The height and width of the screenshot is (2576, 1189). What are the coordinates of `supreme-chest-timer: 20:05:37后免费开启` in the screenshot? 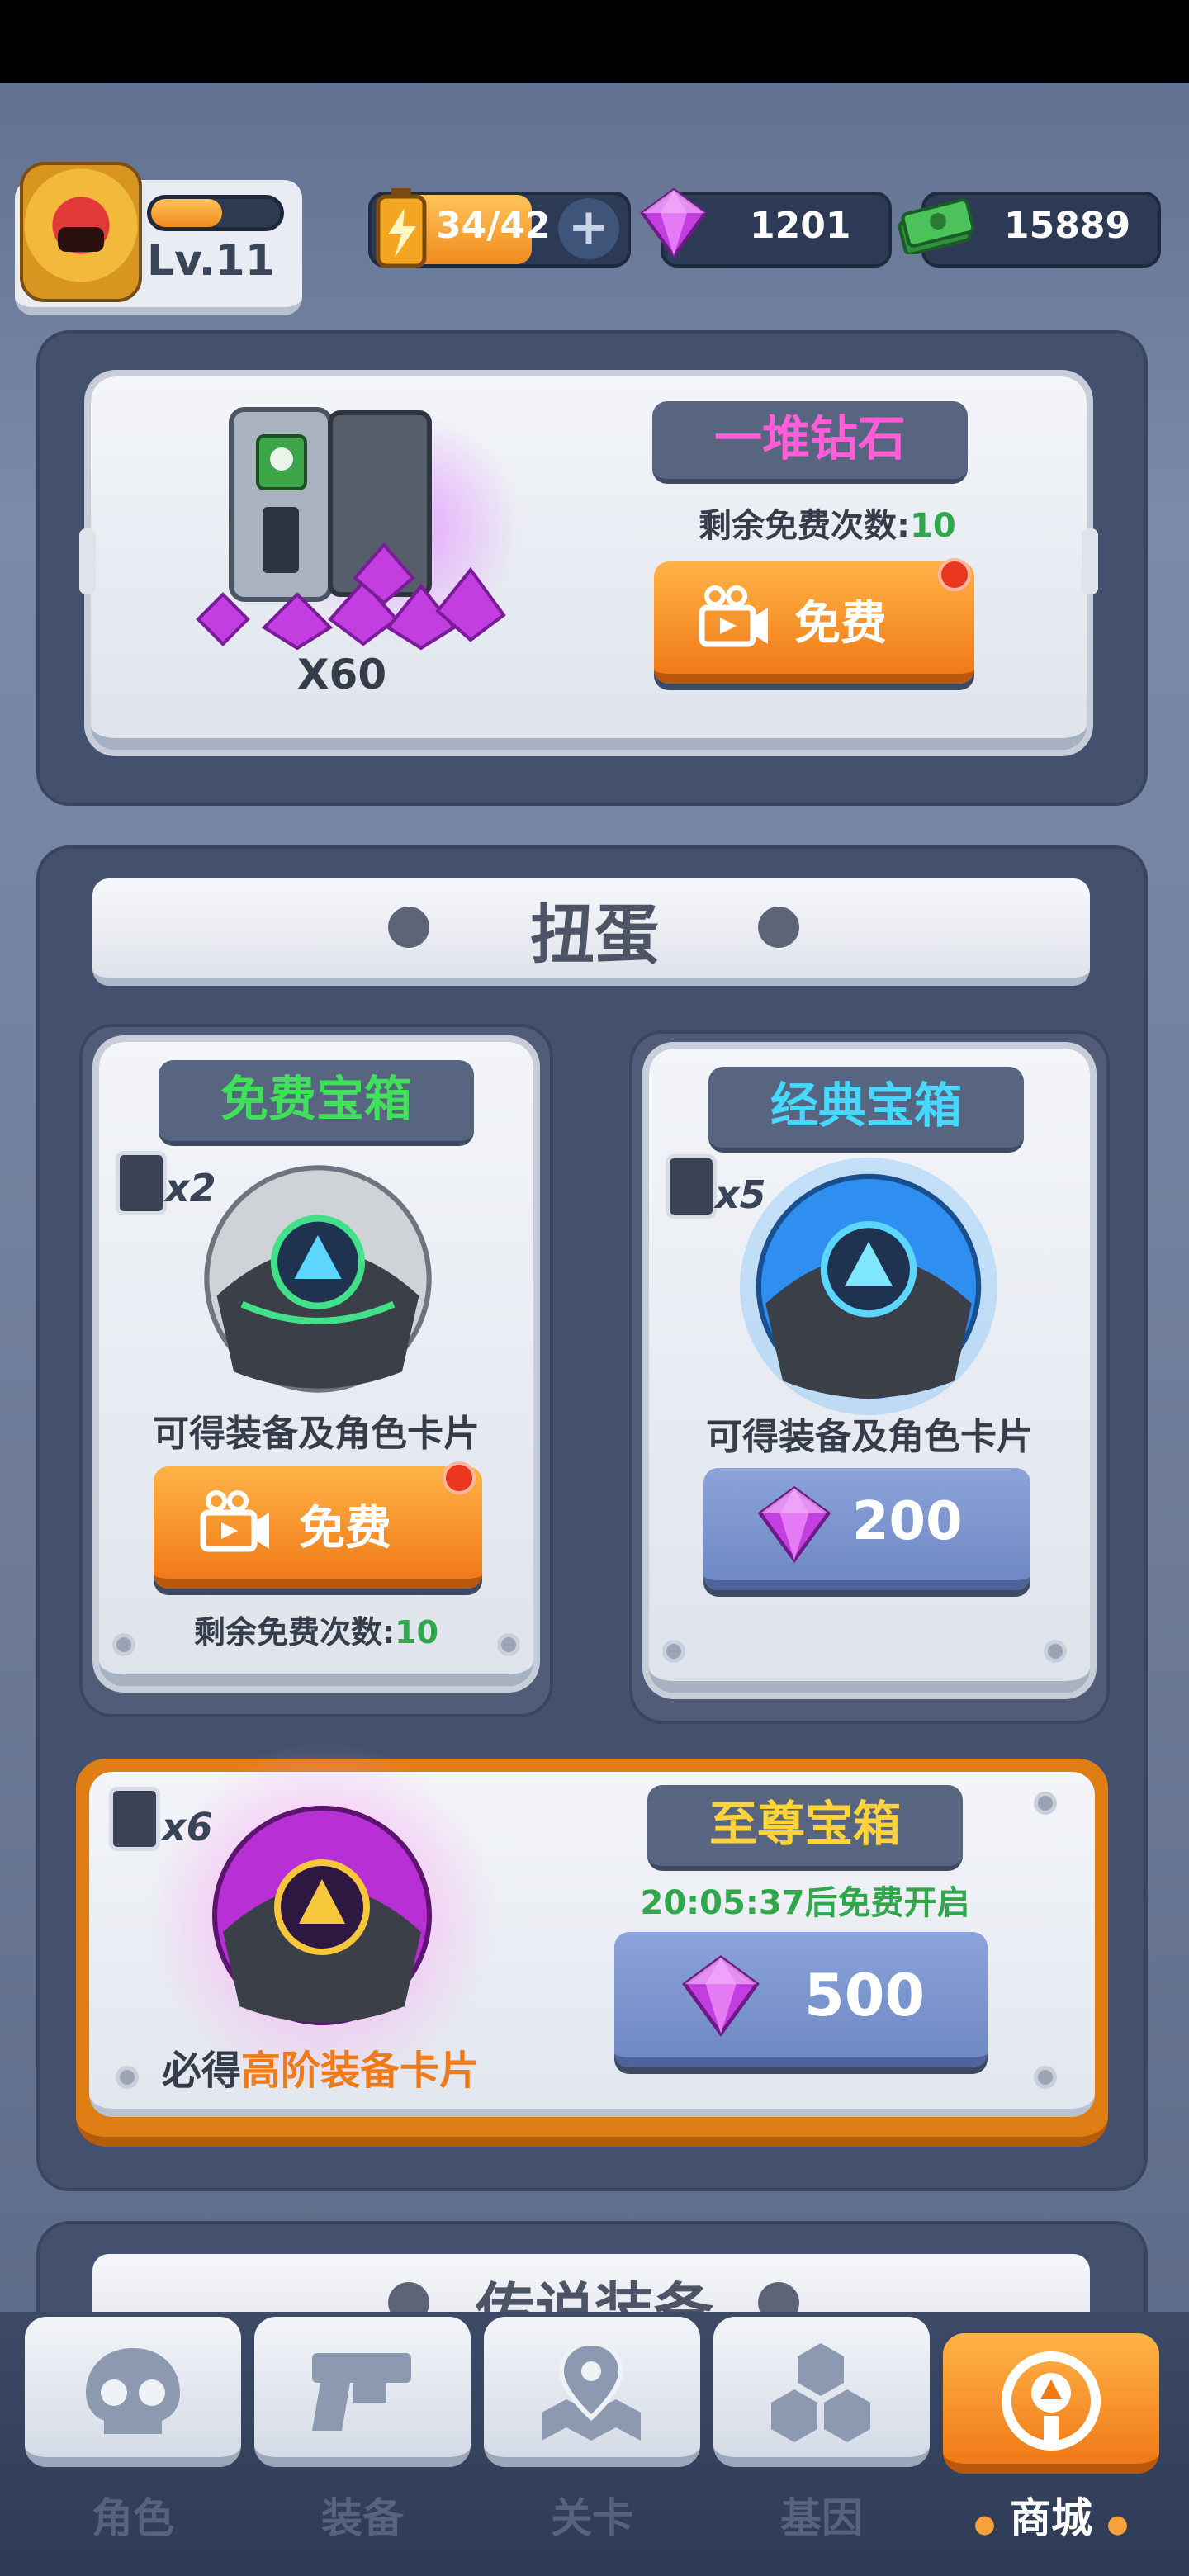 It's located at (805, 1903).